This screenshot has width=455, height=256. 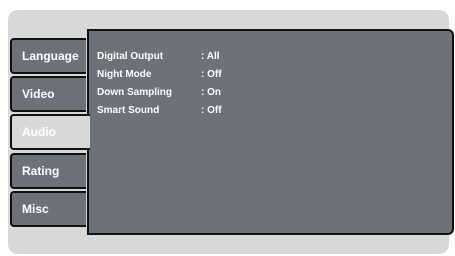 What do you see at coordinates (247, 93) in the screenshot?
I see `setting-down-sampling: Down Sampling : On` at bounding box center [247, 93].